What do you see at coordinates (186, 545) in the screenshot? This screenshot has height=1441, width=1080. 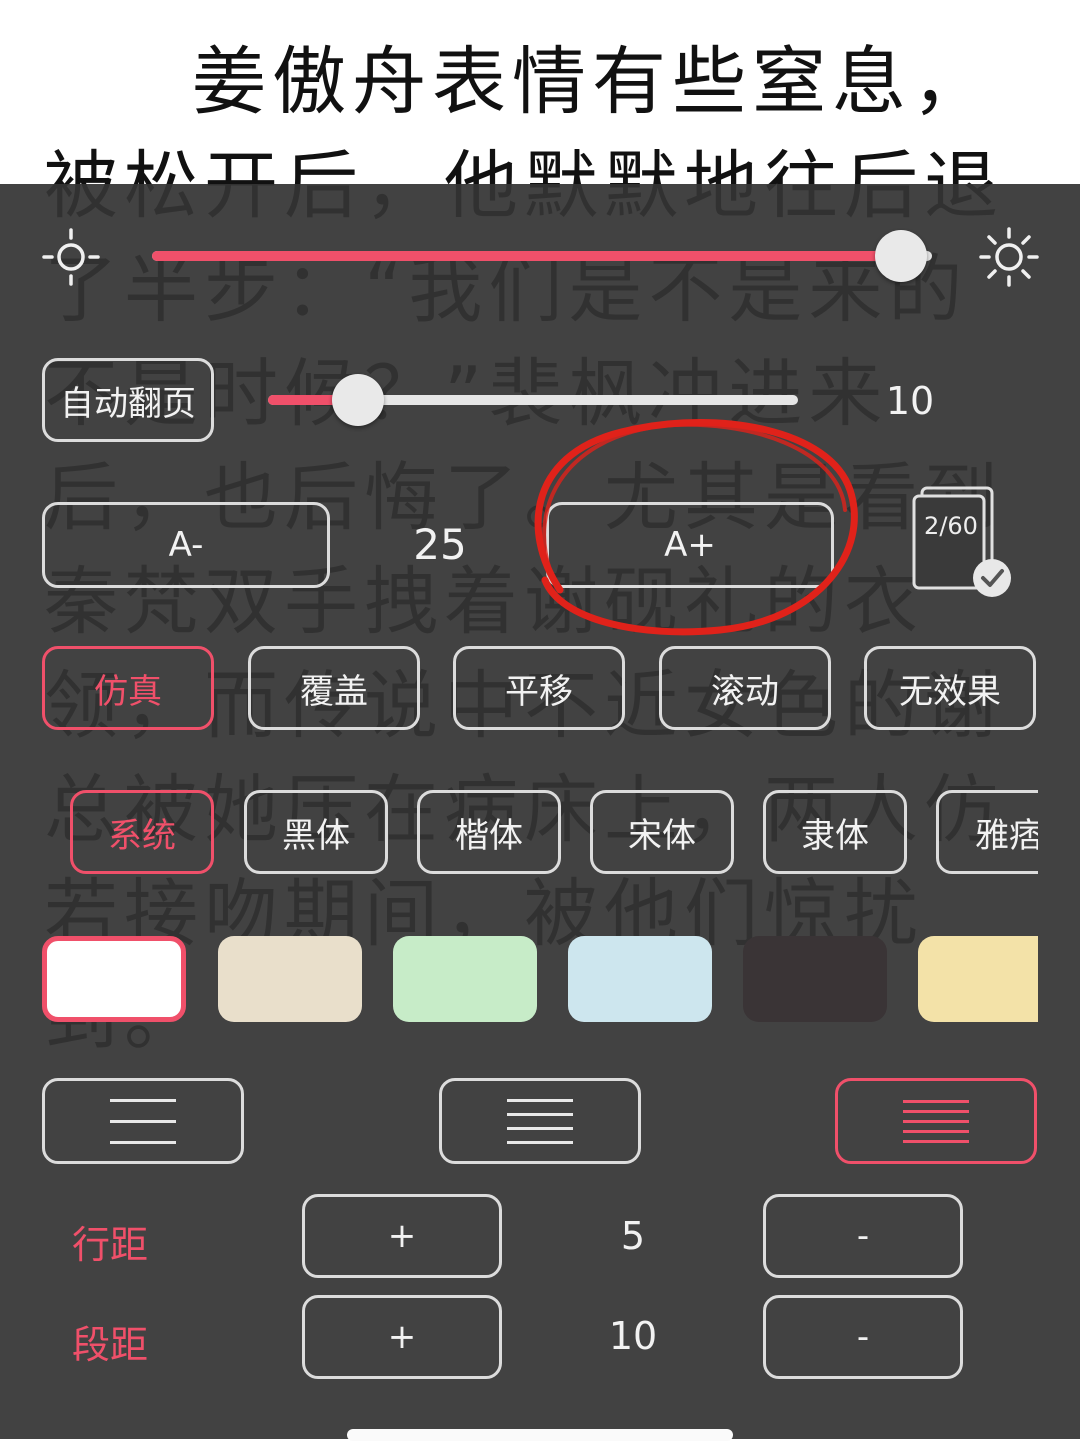 I see `font-size-decrease-button: A-` at bounding box center [186, 545].